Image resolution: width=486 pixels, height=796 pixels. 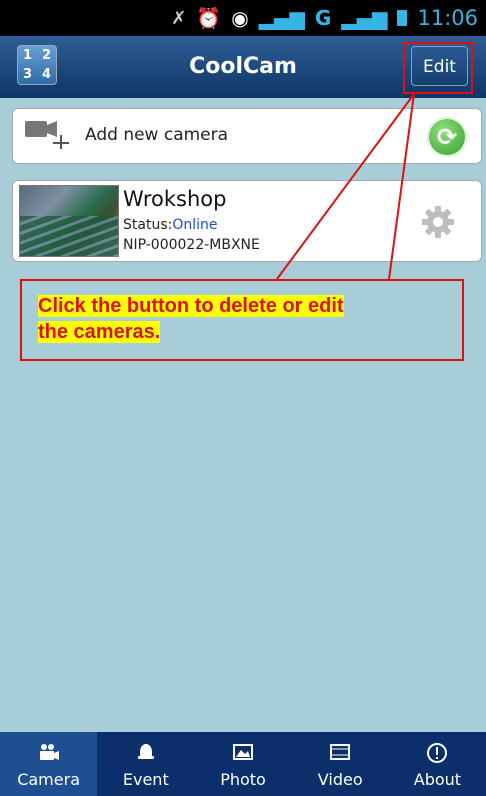 I want to click on grid-label-1: 1, so click(x=27, y=55).